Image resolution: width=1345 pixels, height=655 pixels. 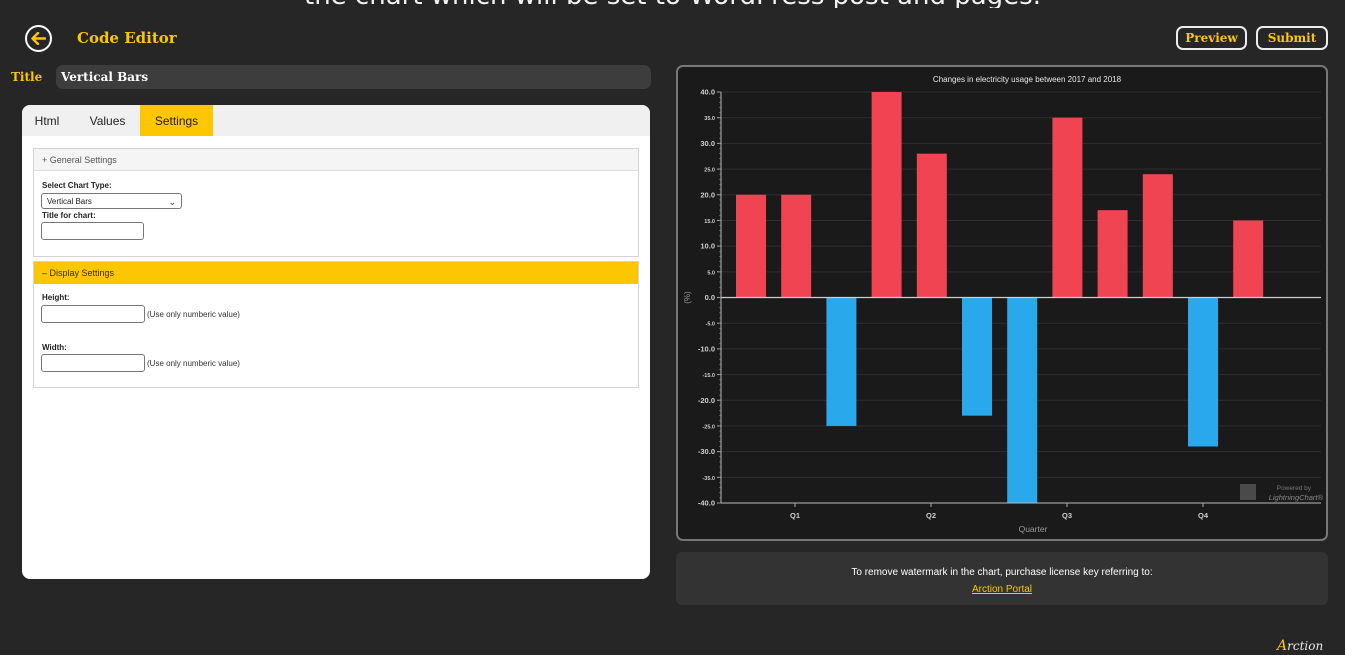 What do you see at coordinates (706, 451) in the screenshot?
I see `y-tick-label: -30.0` at bounding box center [706, 451].